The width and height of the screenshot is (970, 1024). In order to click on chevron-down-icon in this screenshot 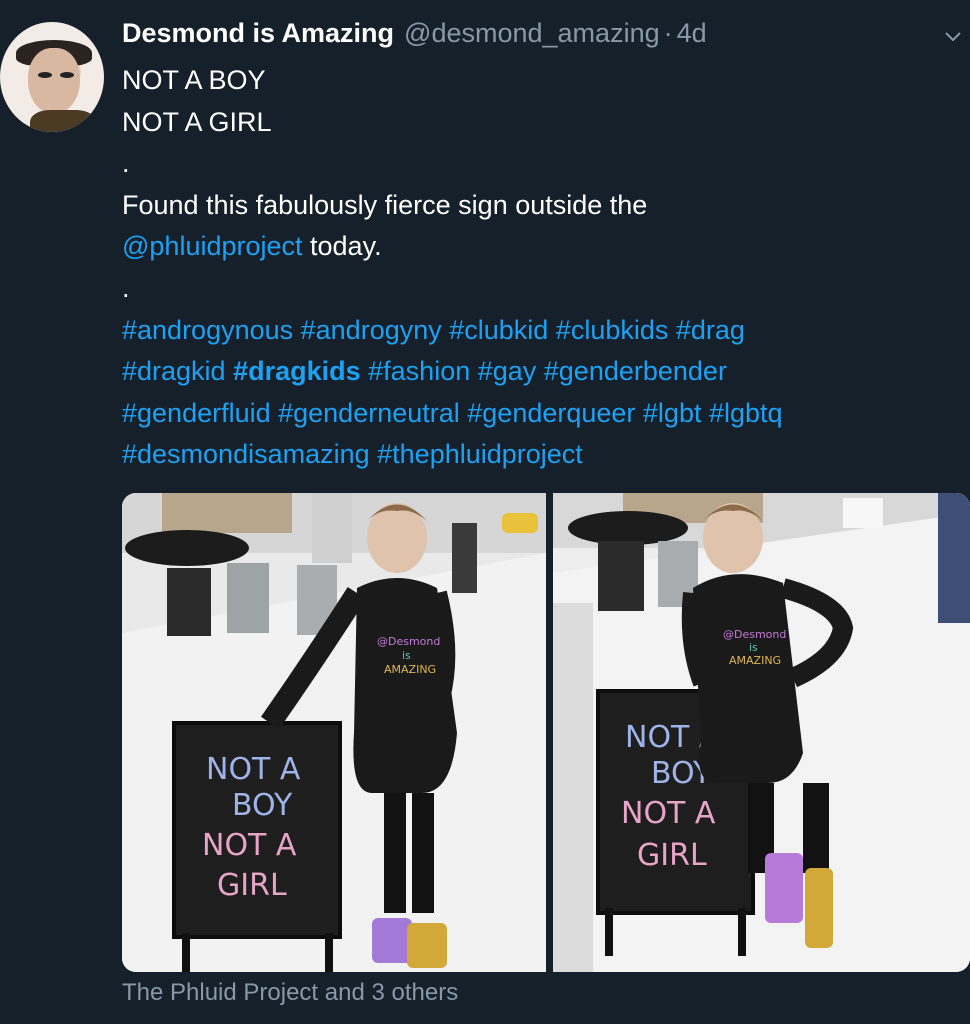, I will do `click(953, 37)`.